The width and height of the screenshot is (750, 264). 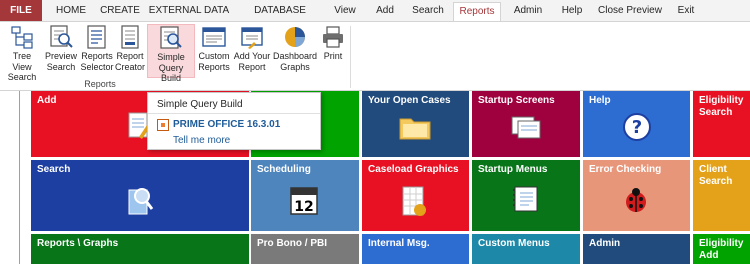 I want to click on custom-reports-button: Custom Reports, so click(x=214, y=51).